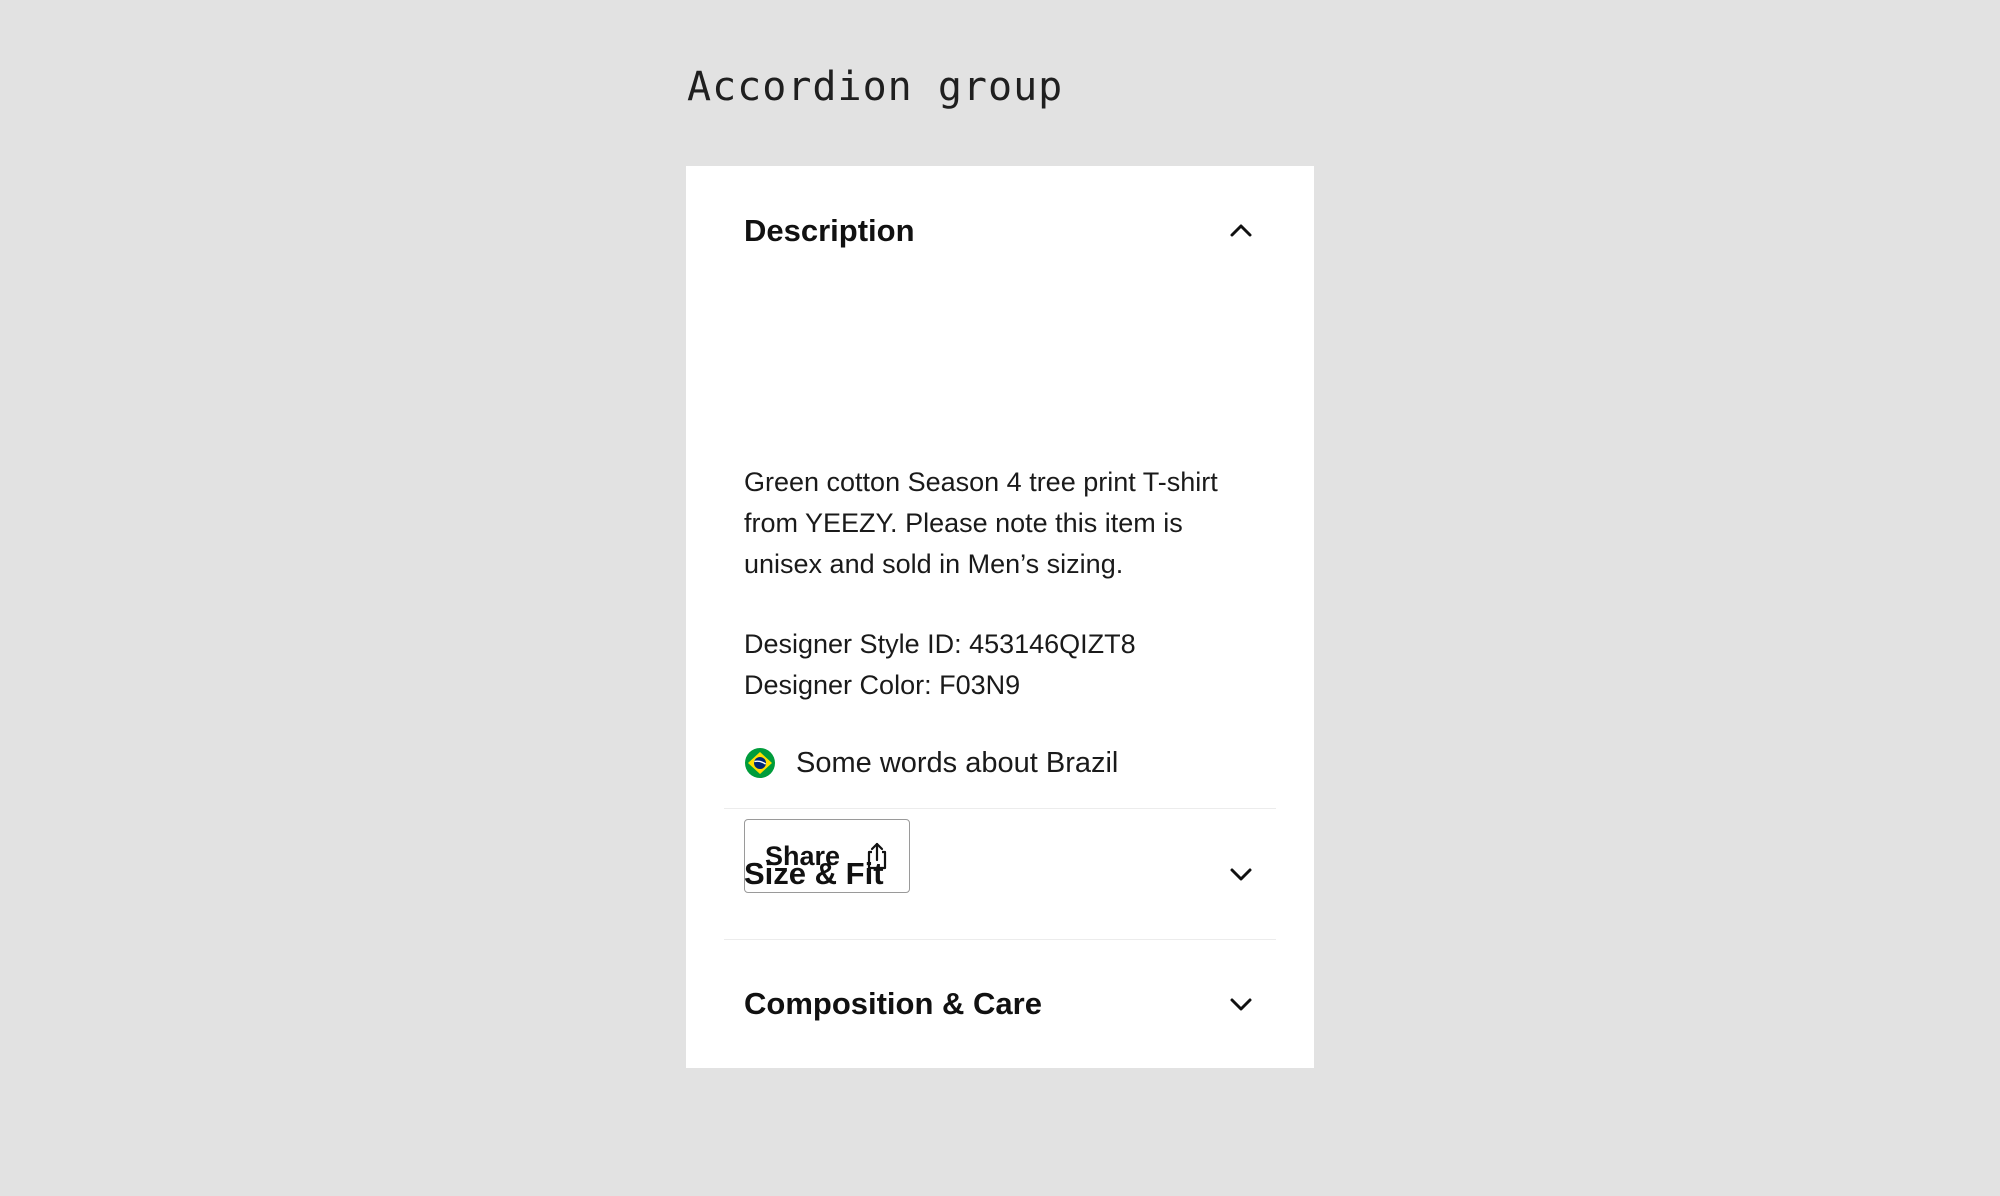 Image resolution: width=2000 pixels, height=1196 pixels. What do you see at coordinates (829, 230) in the screenshot?
I see `accordion-title-description: Description` at bounding box center [829, 230].